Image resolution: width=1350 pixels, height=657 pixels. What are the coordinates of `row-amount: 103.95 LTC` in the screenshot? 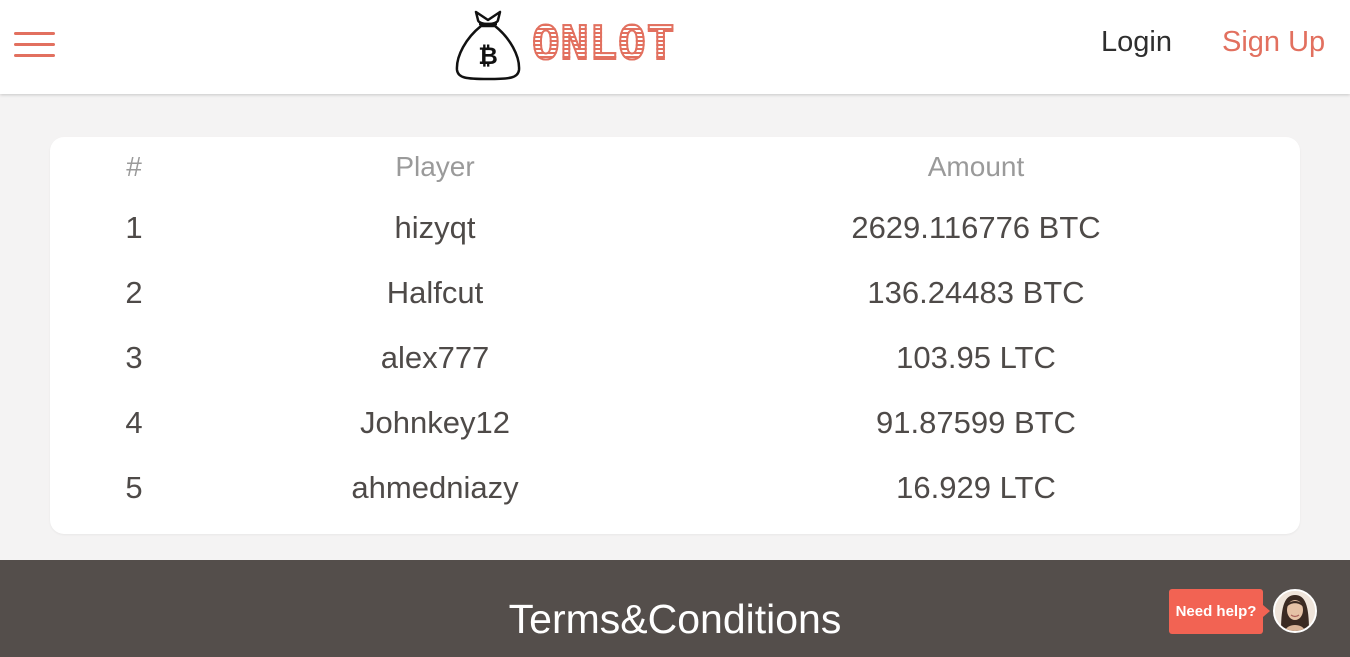 It's located at (976, 357).